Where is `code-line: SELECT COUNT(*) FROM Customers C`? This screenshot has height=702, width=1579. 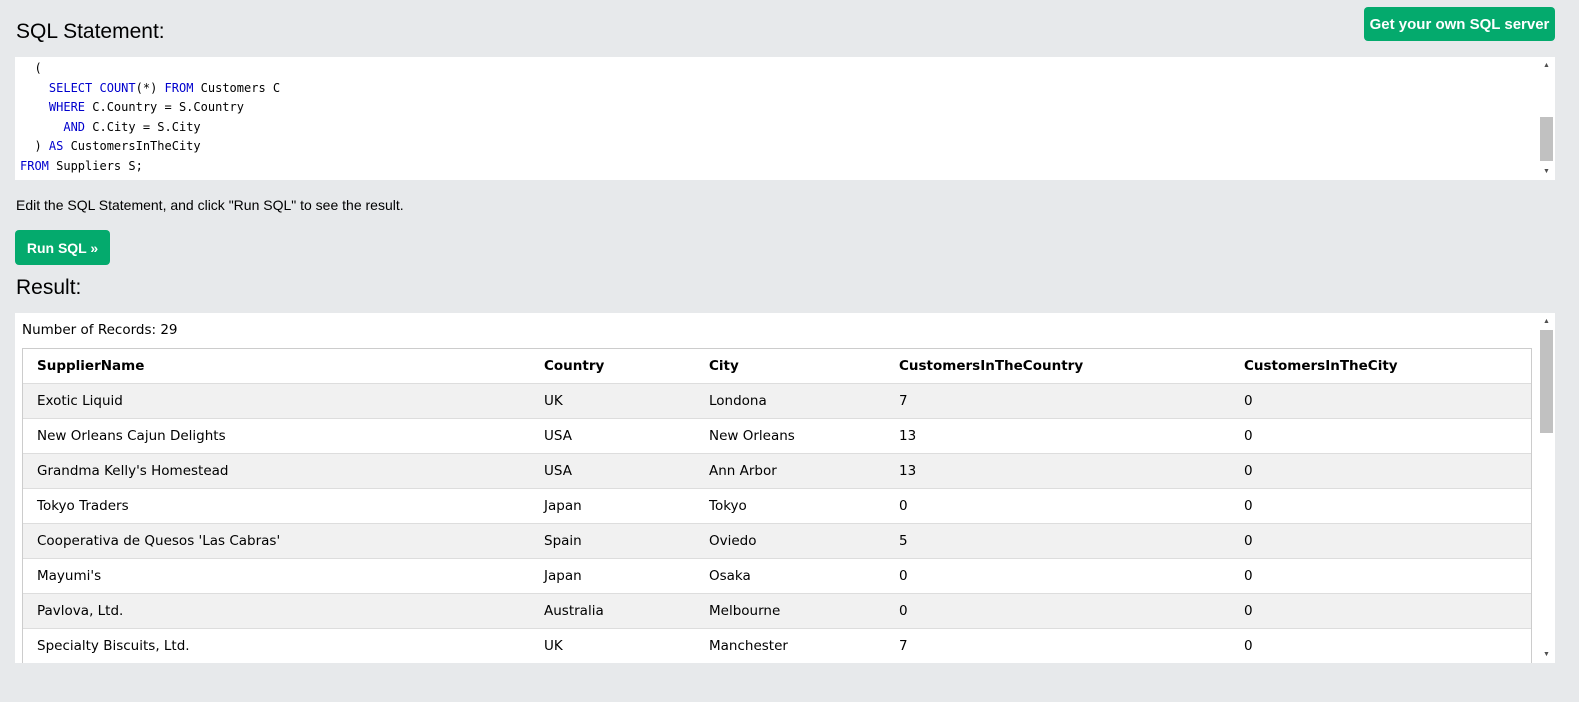
code-line: SELECT COUNT(*) FROM Customers C is located at coordinates (150, 89).